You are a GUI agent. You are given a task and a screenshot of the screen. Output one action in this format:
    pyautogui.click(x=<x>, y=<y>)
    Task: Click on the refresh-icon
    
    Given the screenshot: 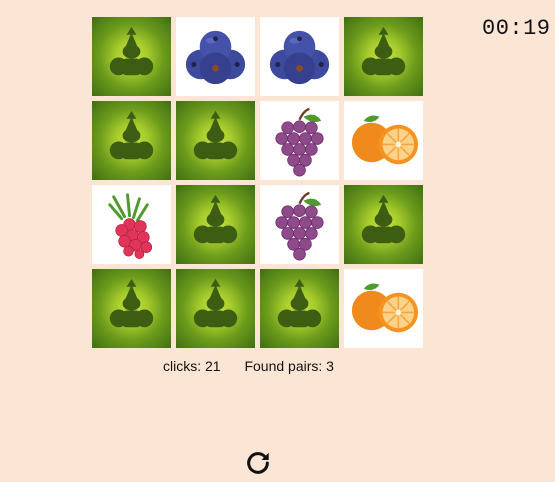 What is the action you would take?
    pyautogui.click(x=258, y=463)
    